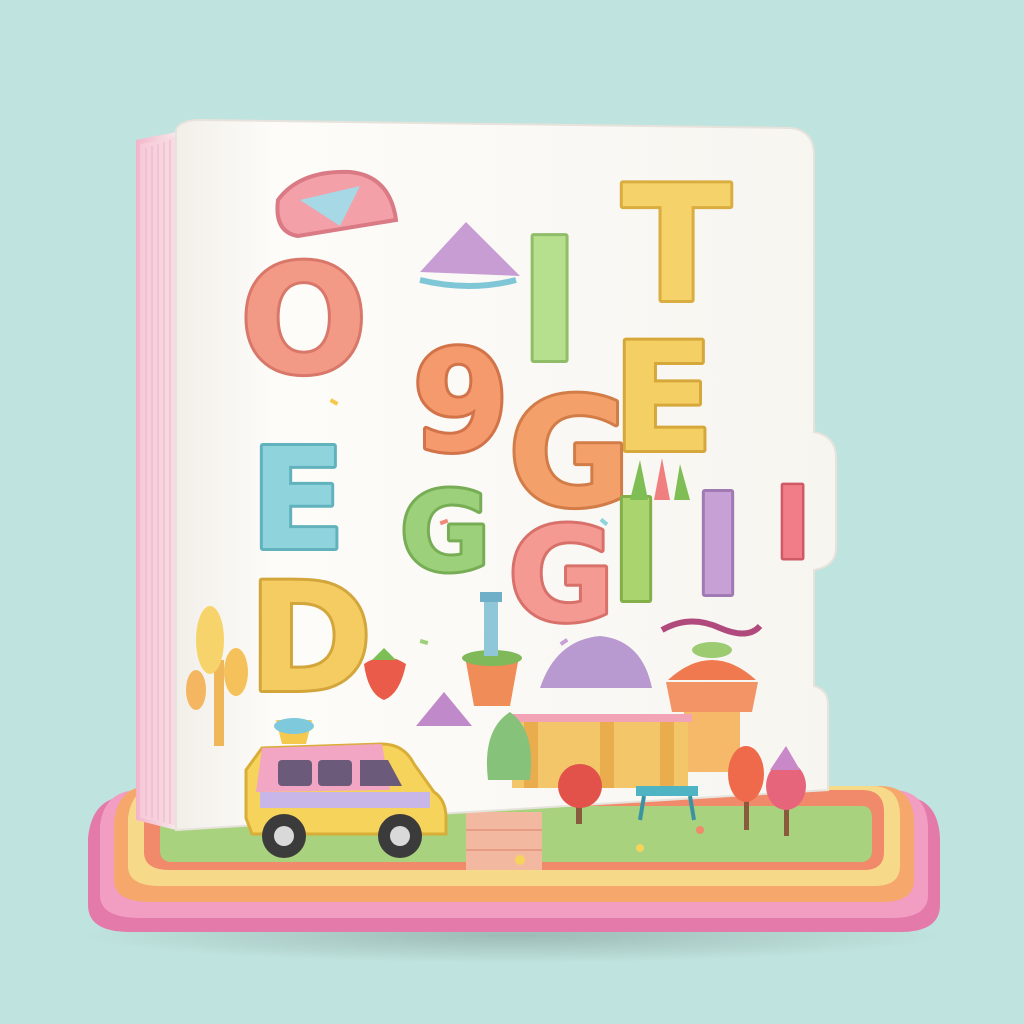  I want to click on letter-i-red: I, so click(792, 523).